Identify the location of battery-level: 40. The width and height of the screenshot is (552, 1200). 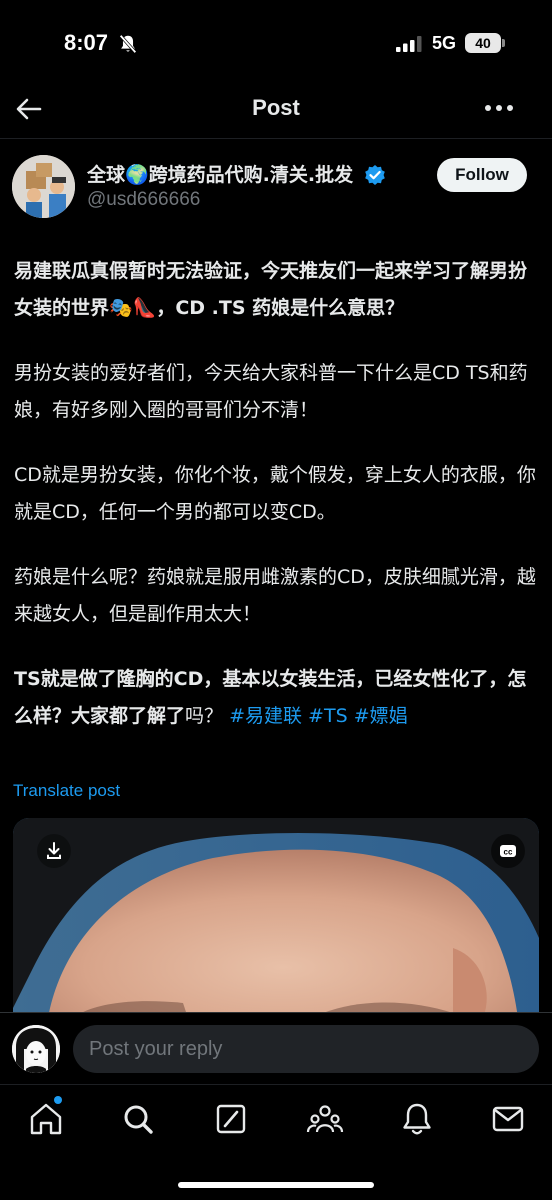
(483, 43).